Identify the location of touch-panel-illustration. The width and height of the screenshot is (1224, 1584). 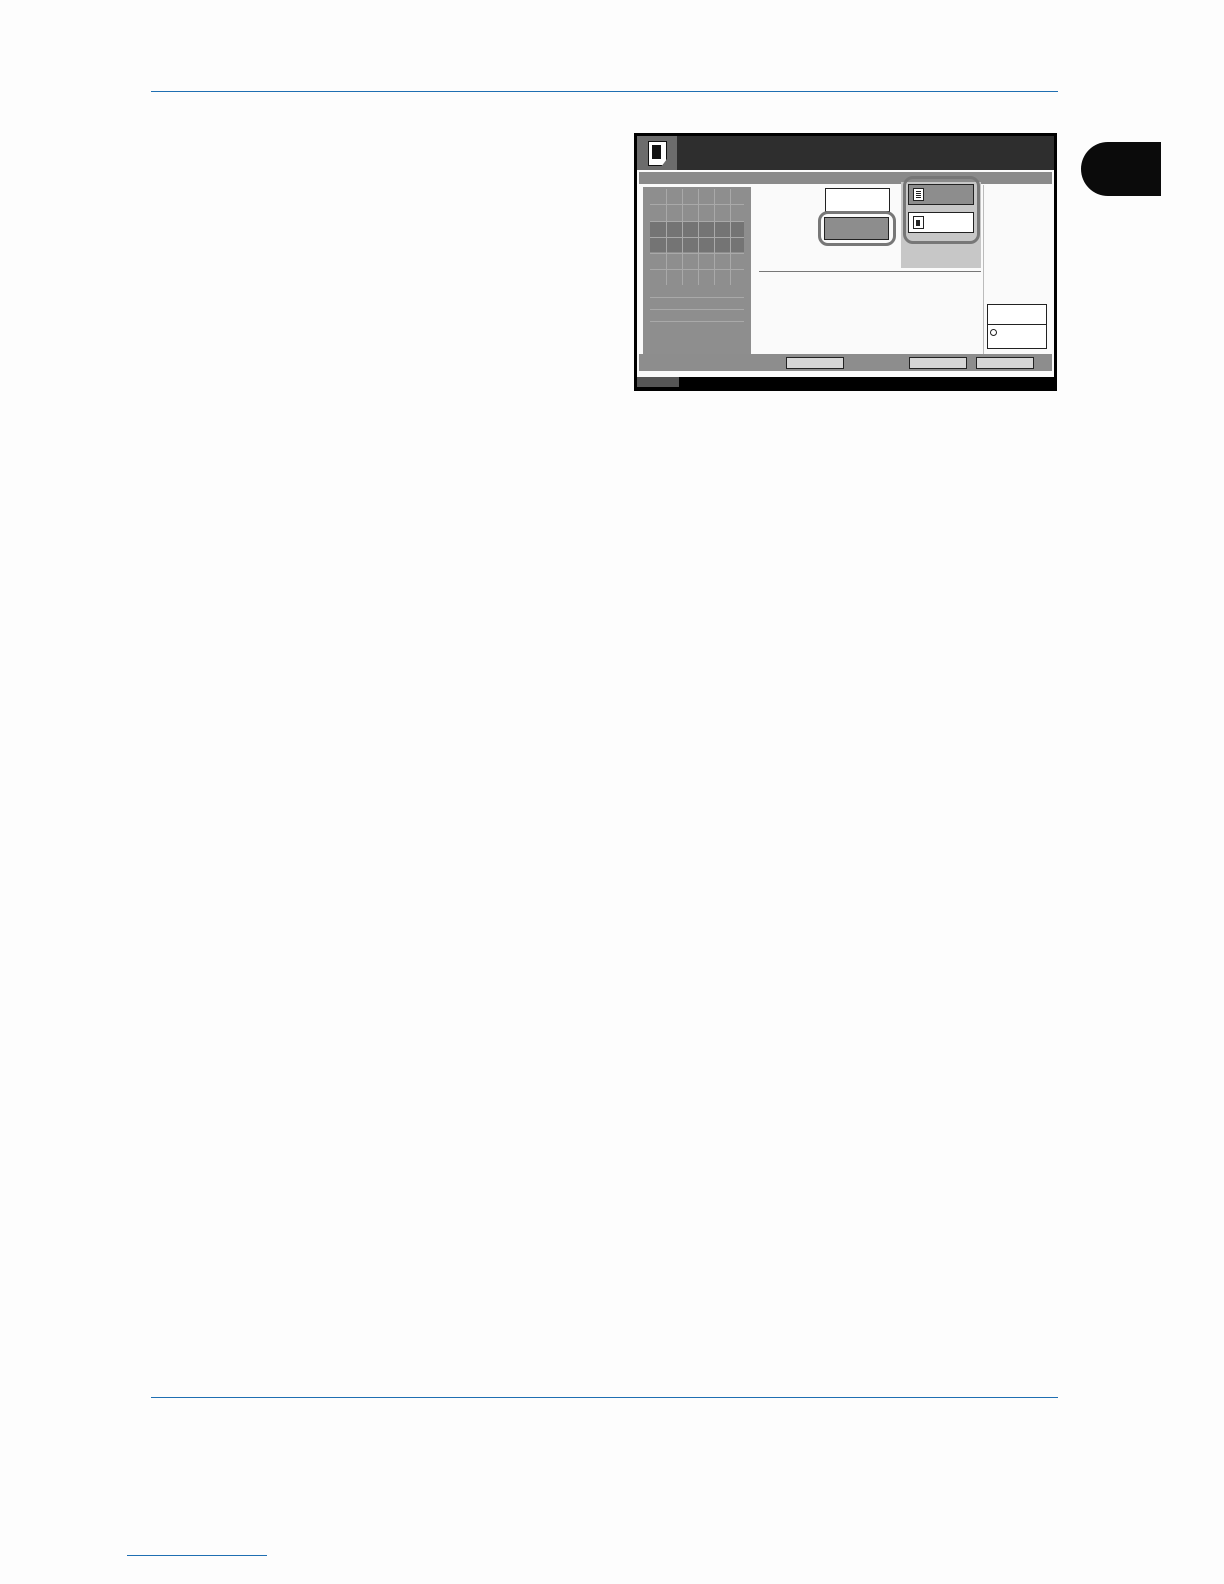
(845, 262).